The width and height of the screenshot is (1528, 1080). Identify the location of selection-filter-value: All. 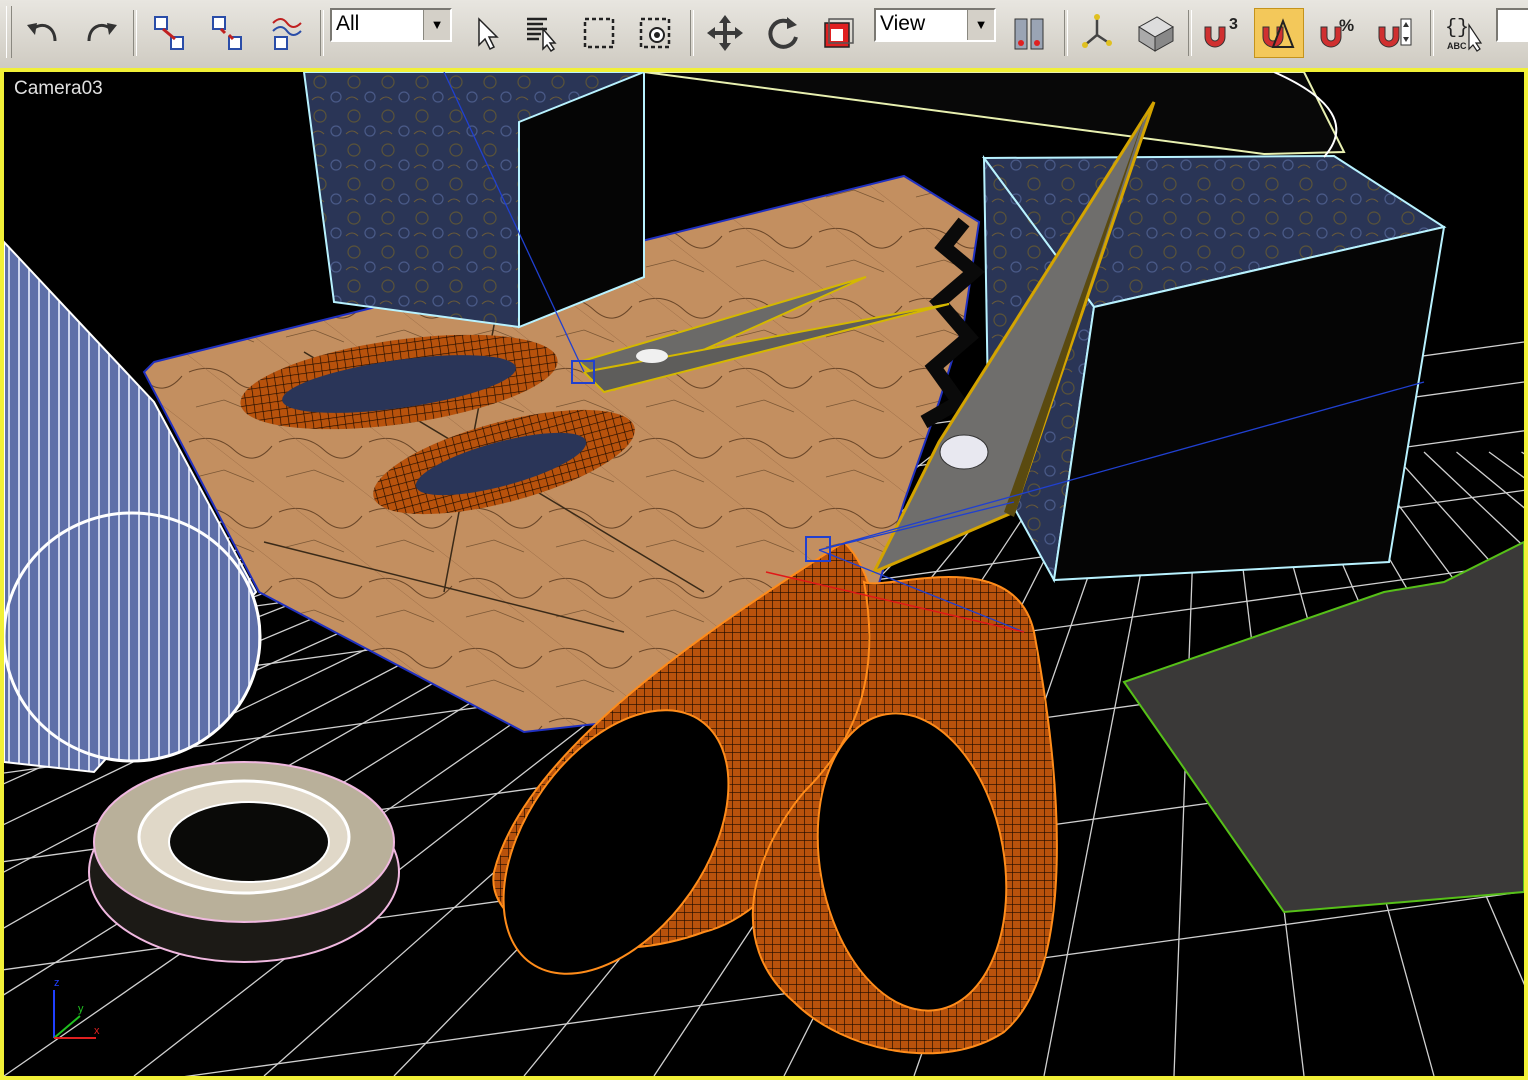
(348, 23).